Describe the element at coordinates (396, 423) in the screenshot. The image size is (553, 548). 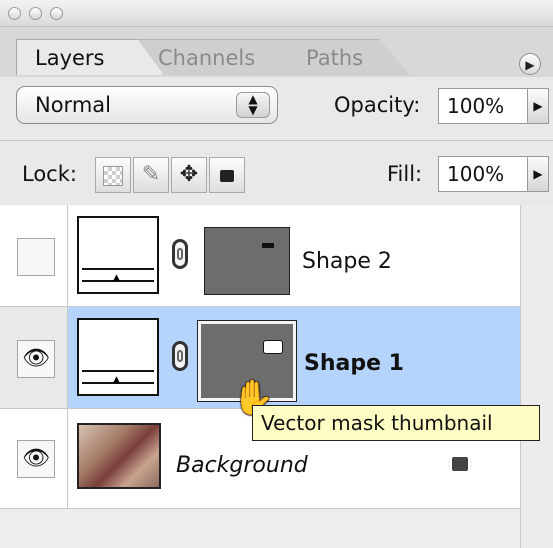
I see `tooltip: Vector mask thumbnail` at that location.